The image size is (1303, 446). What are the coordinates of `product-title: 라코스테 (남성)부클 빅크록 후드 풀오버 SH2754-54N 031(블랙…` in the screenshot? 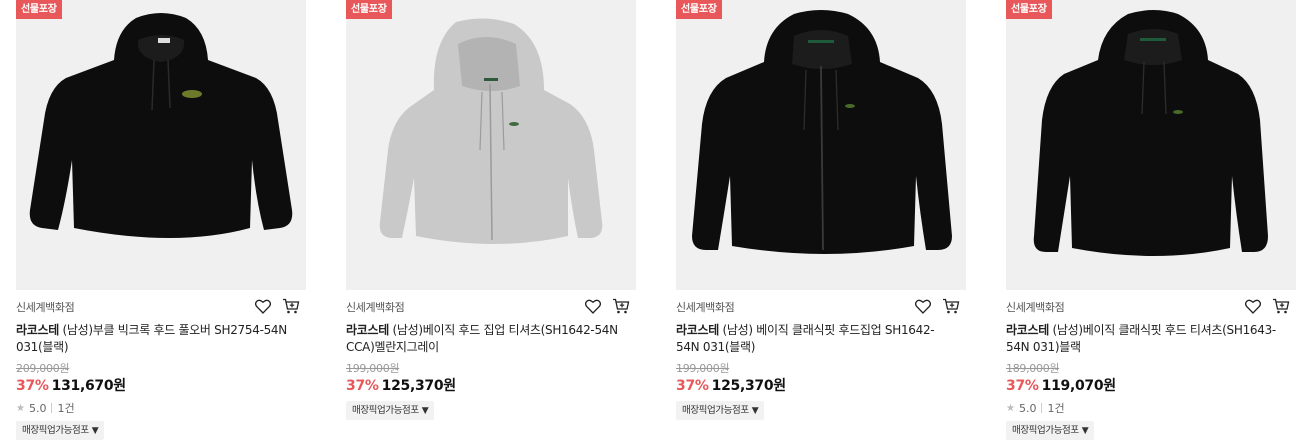 It's located at (153, 339).